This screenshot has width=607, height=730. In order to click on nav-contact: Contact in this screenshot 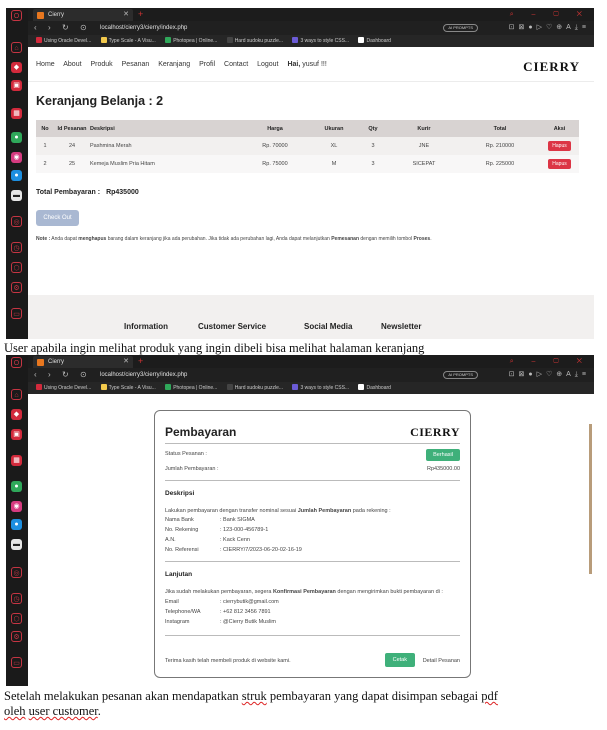, I will do `click(236, 64)`.